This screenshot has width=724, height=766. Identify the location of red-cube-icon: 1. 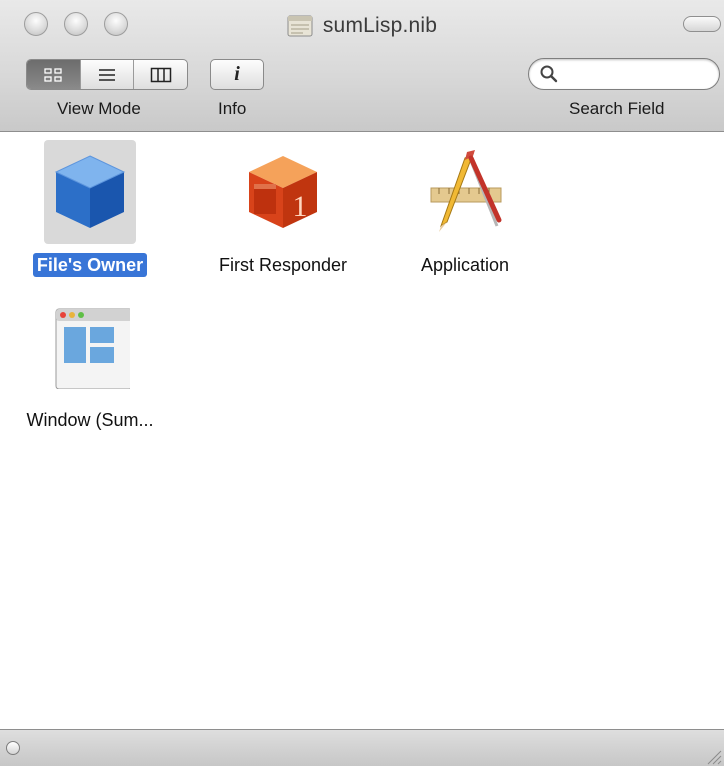
(283, 192).